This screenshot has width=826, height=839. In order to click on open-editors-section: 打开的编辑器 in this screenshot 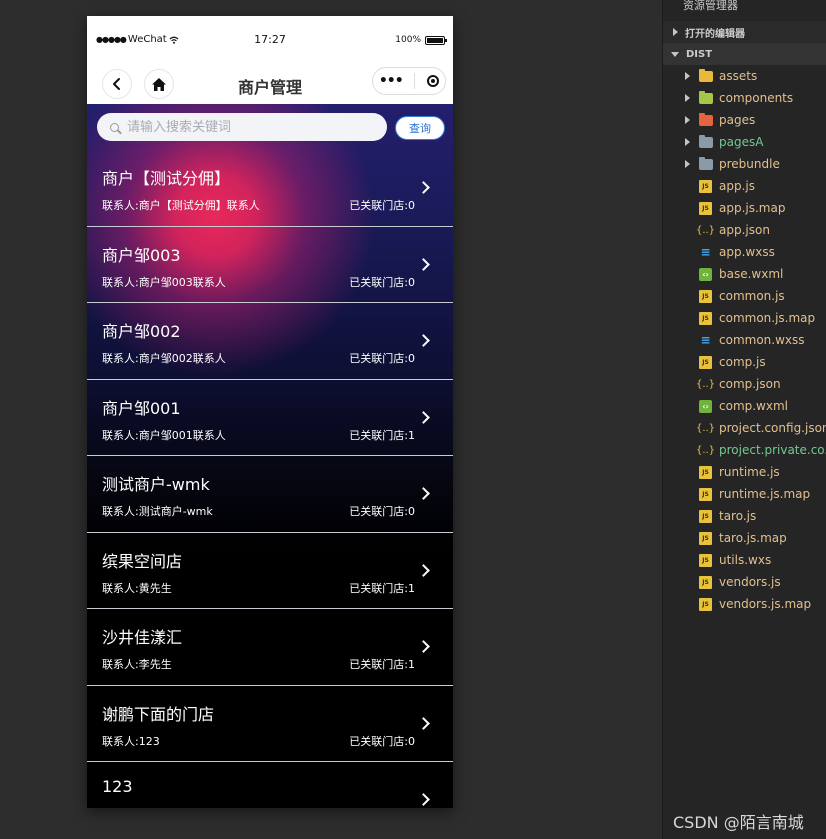, I will do `click(744, 32)`.